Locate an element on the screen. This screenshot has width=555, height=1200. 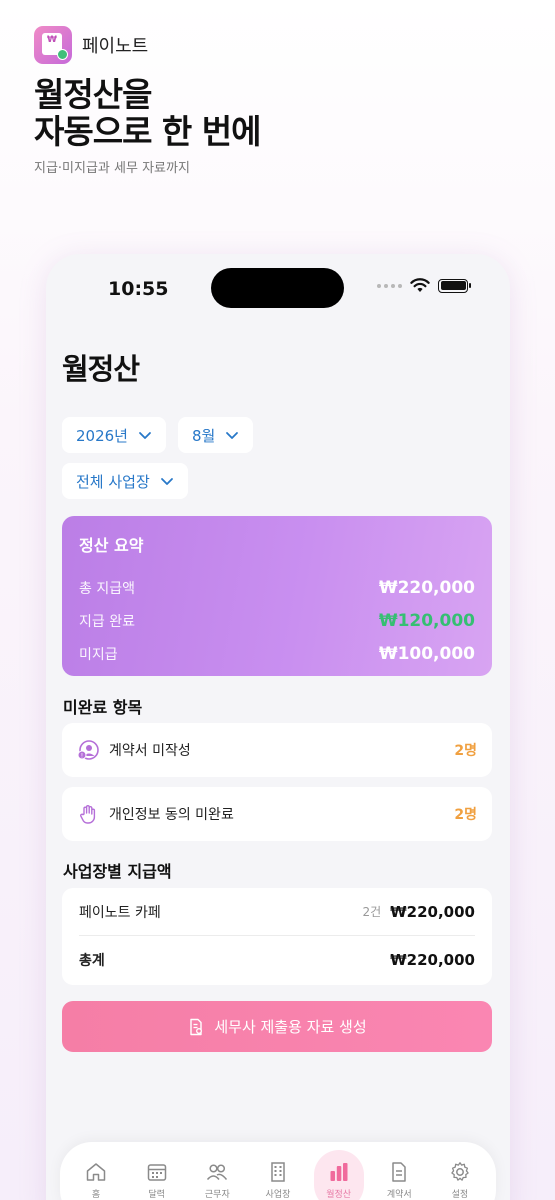
tab-contracts: 계약서 is located at coordinates (399, 1171).